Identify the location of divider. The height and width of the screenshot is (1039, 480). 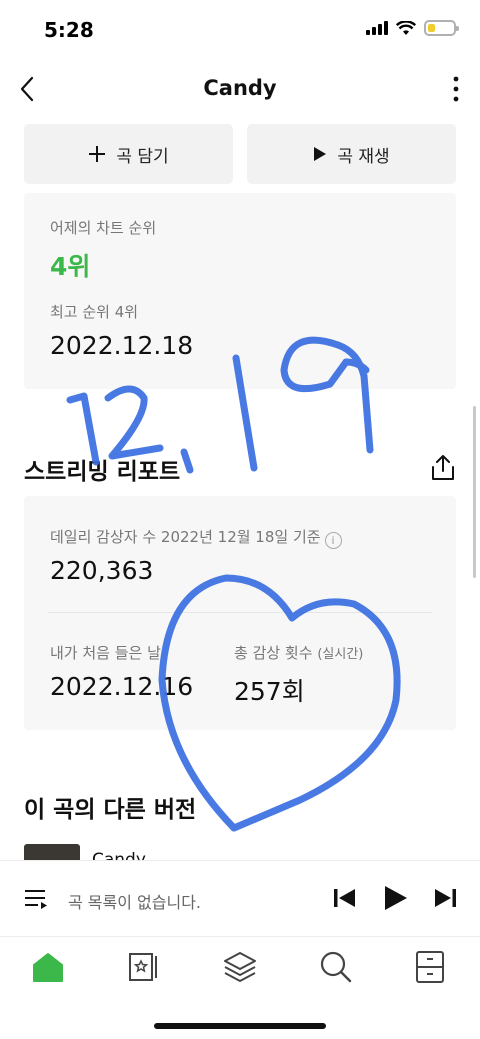
(240, 612).